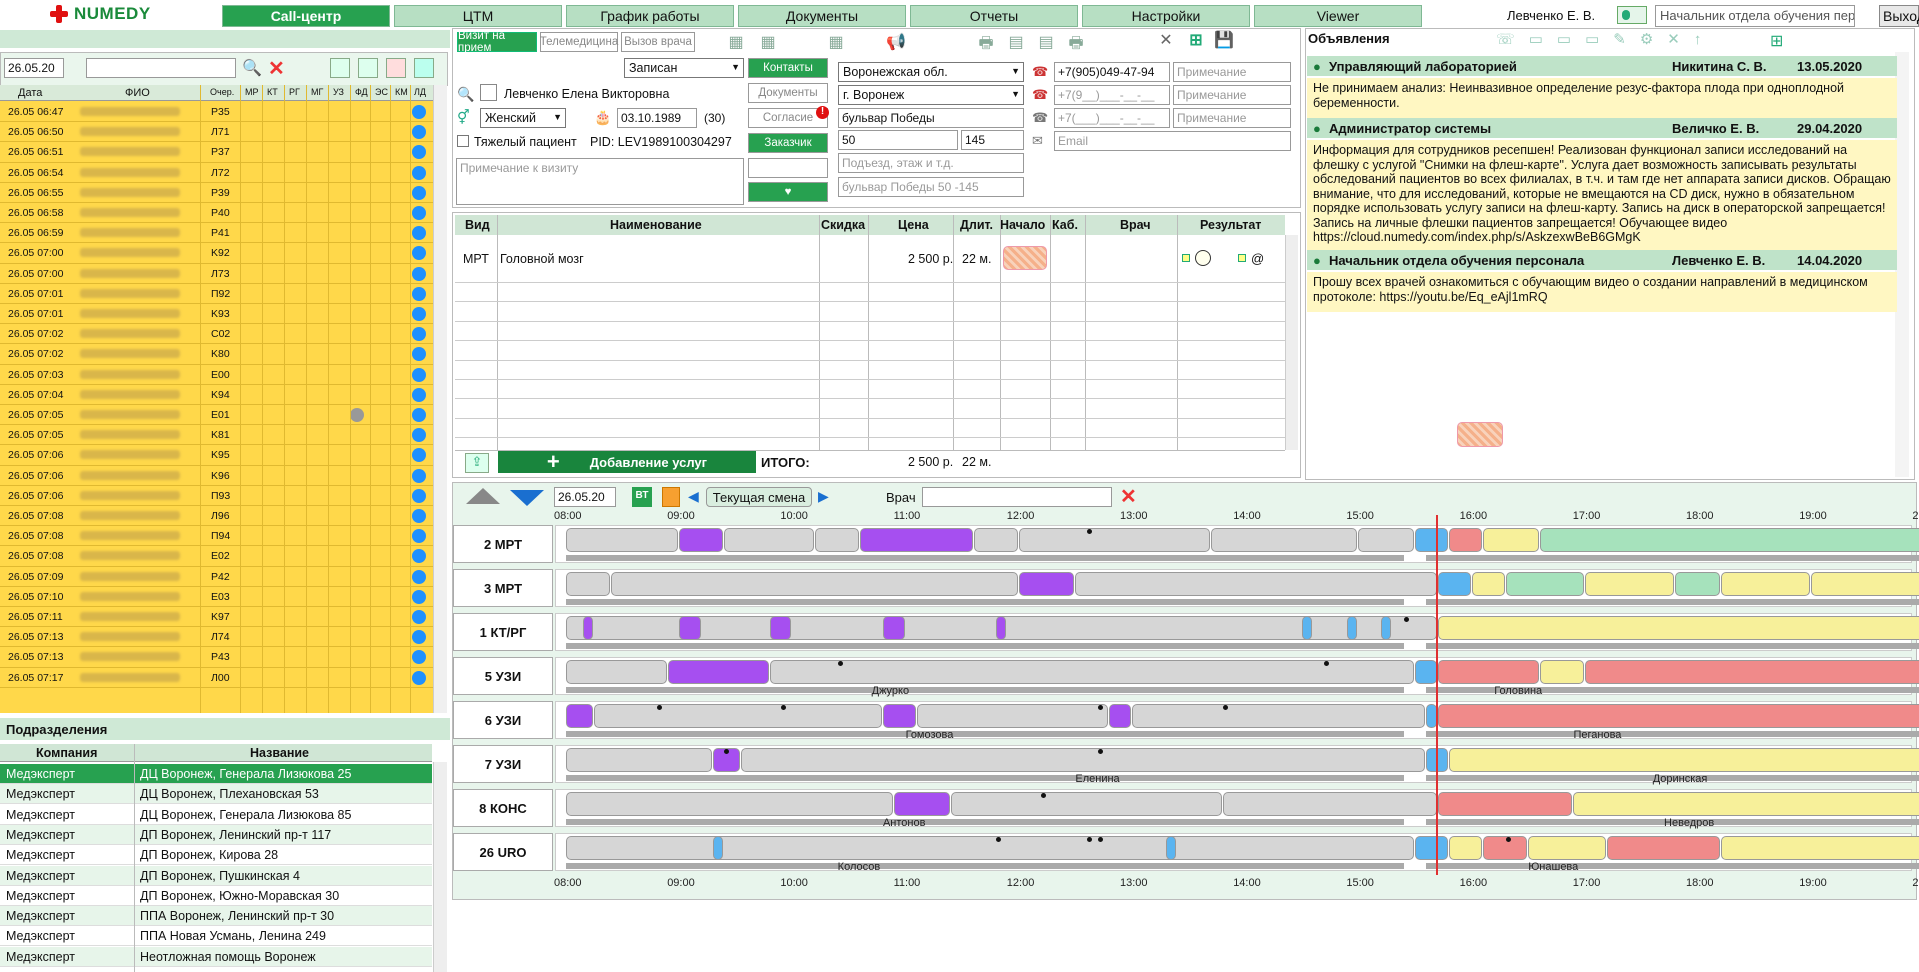 The height and width of the screenshot is (972, 1919). Describe the element at coordinates (216, 875) in the screenshot. I see `department-row: Медэксперт ДП Воронеж, Пушкинская 4` at that location.